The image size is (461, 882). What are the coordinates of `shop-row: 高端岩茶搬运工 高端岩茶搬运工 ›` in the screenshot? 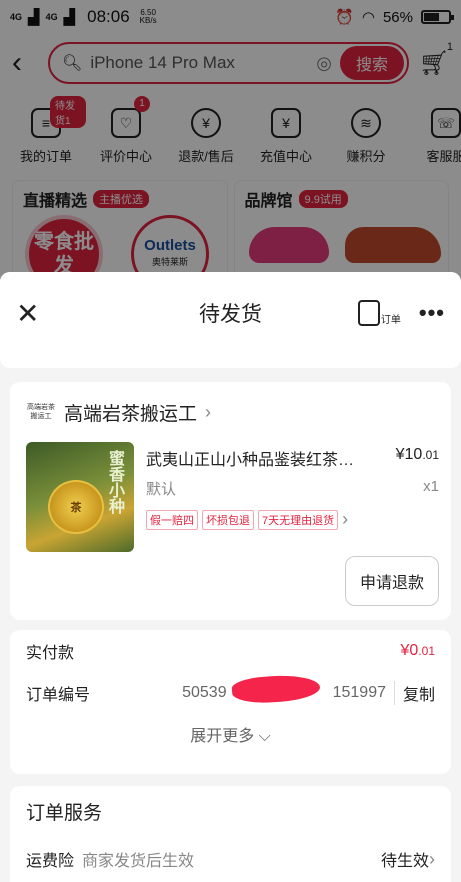 It's located at (238, 412).